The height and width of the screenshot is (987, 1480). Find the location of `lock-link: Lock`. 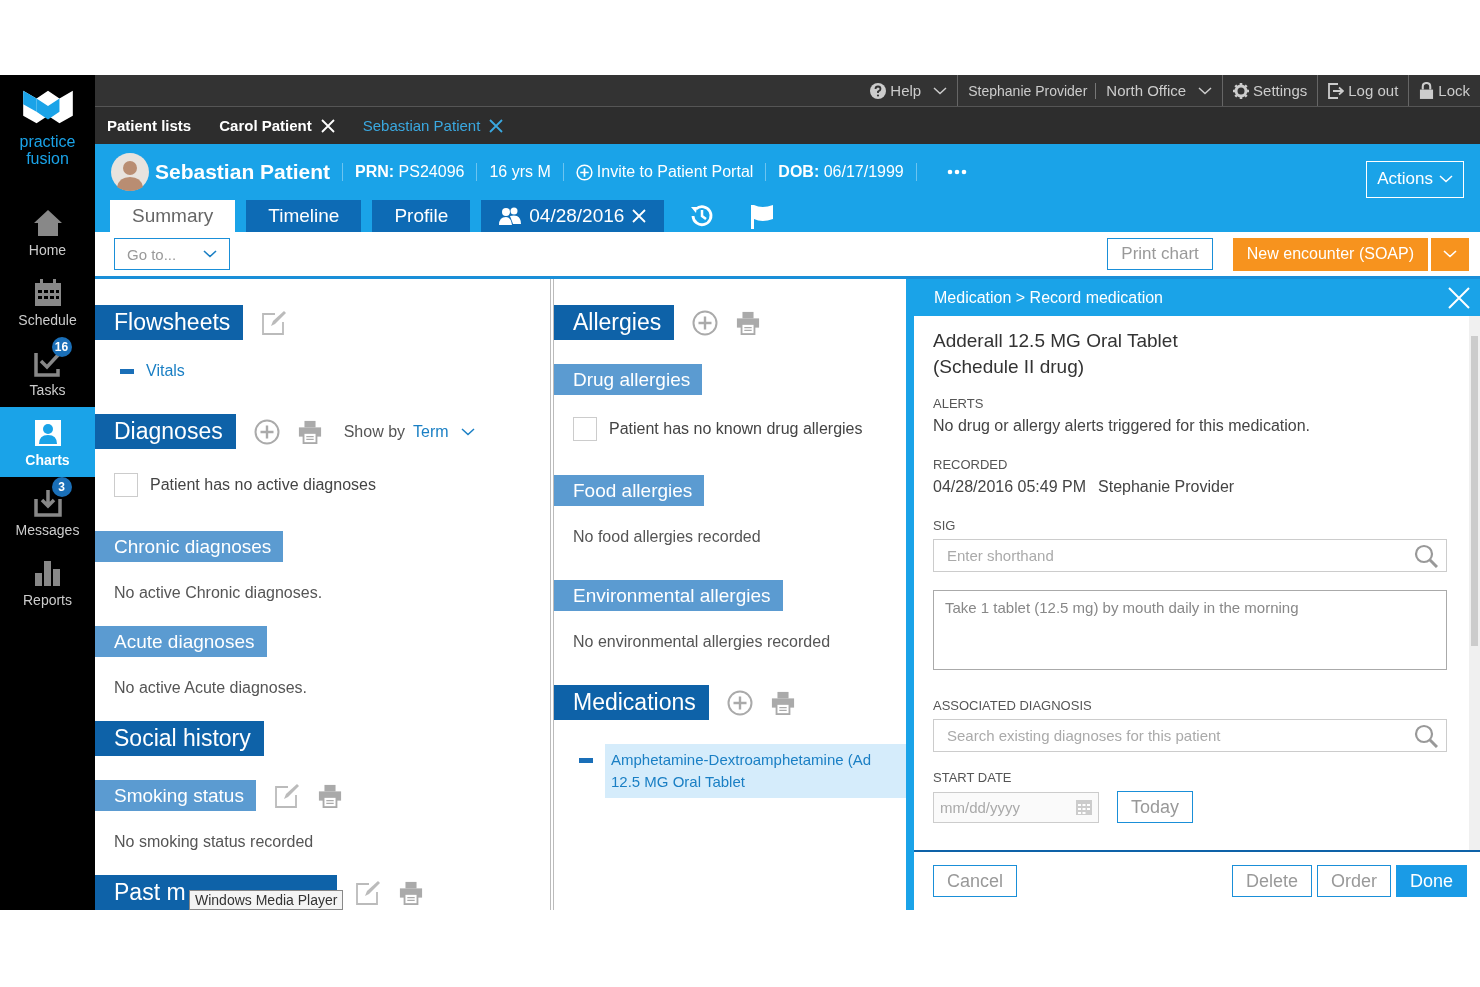

lock-link: Lock is located at coordinates (1444, 90).